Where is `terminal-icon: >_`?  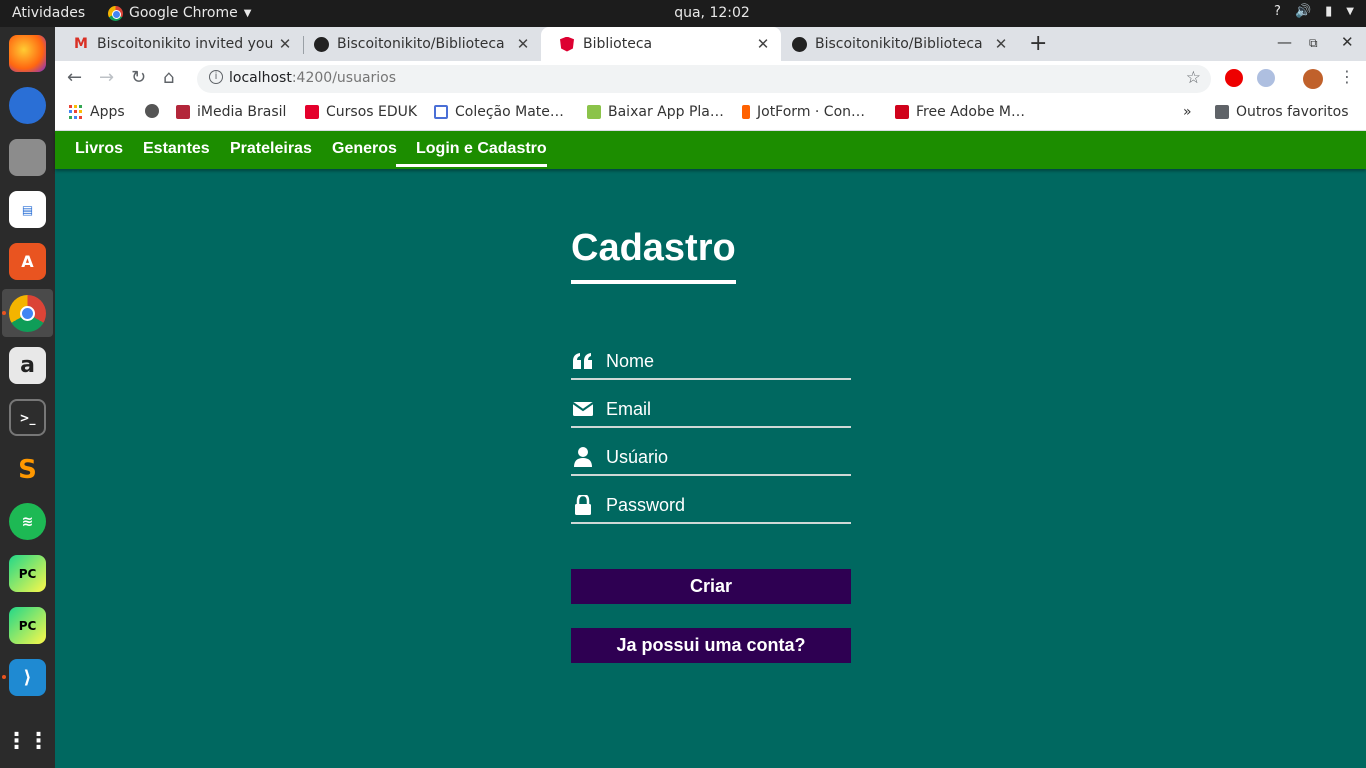
terminal-icon: >_ is located at coordinates (27, 417).